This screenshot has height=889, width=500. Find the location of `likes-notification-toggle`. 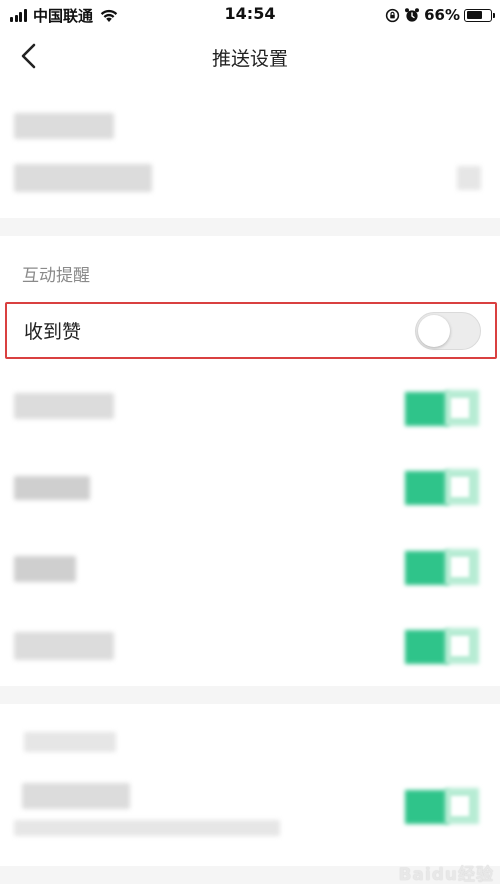

likes-notification-toggle is located at coordinates (448, 331).